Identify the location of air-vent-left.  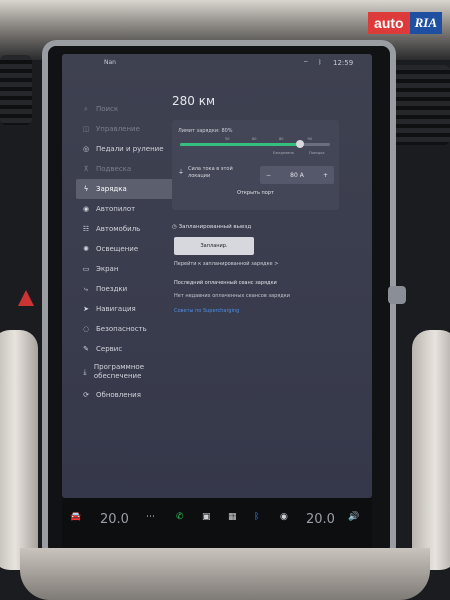
(16, 90).